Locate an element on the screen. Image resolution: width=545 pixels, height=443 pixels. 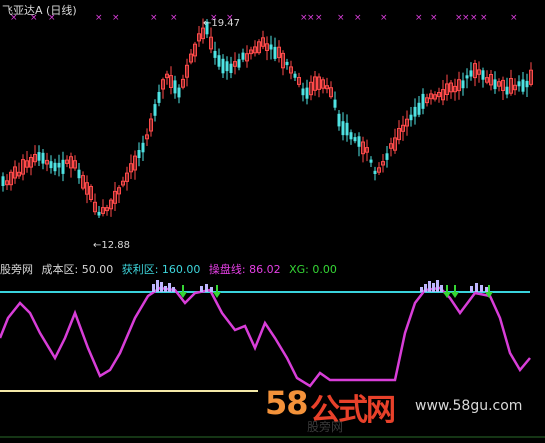
watermark-number: 58 is located at coordinates (287, 403).